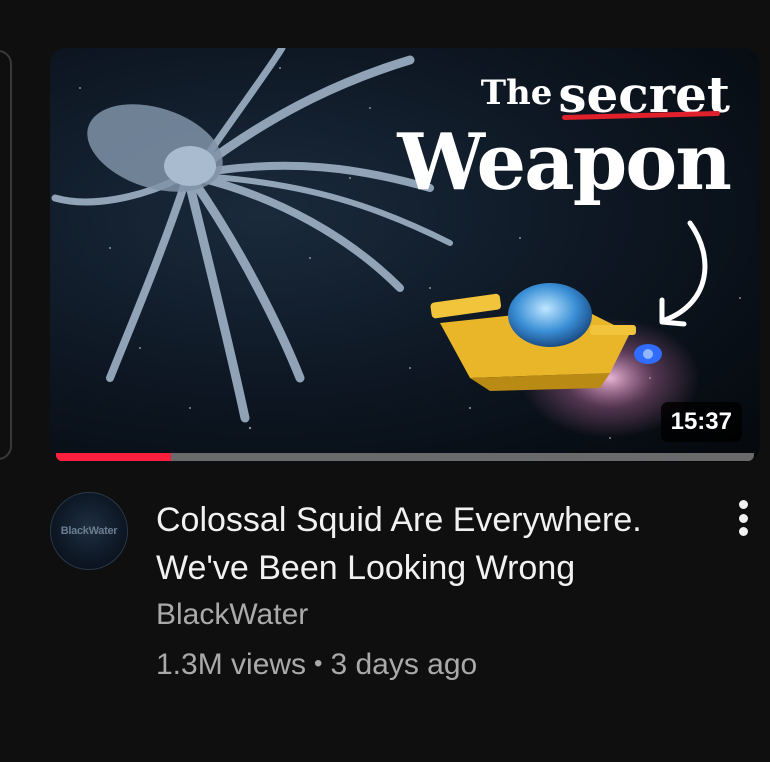 Image resolution: width=770 pixels, height=762 pixels. I want to click on channel-name: BlackWater, so click(232, 615).